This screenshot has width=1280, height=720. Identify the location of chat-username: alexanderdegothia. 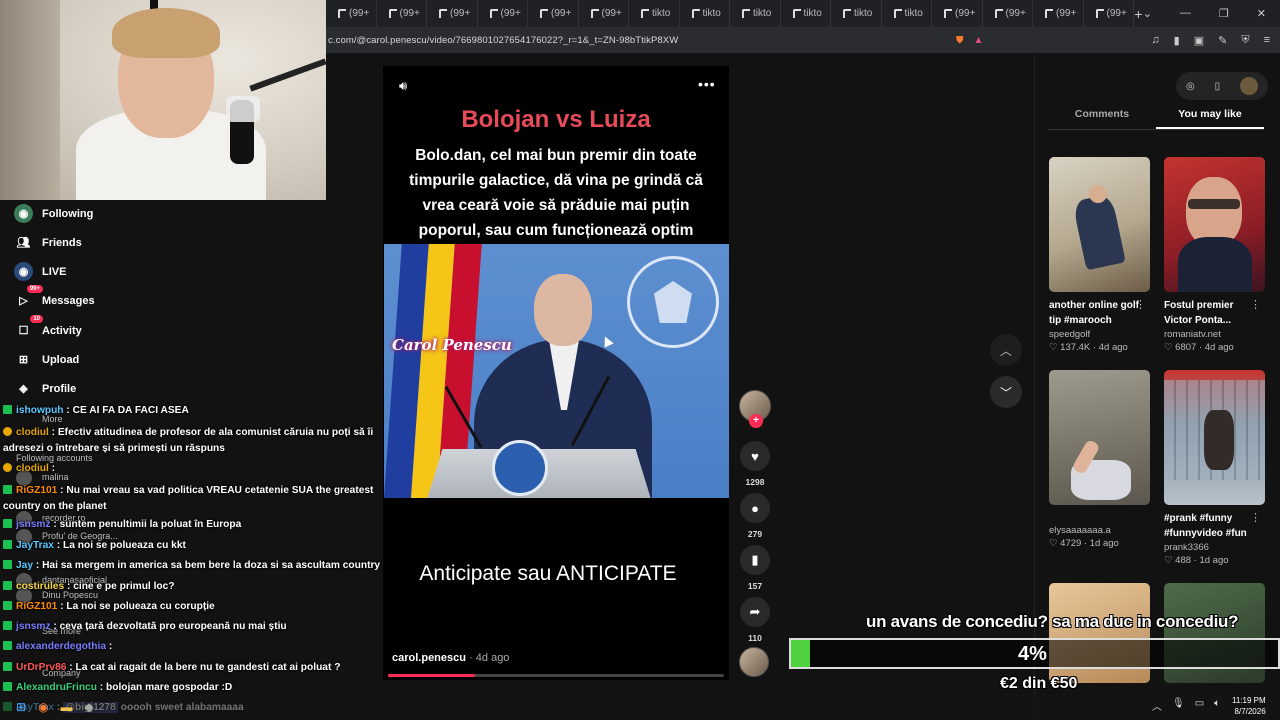
(61, 646).